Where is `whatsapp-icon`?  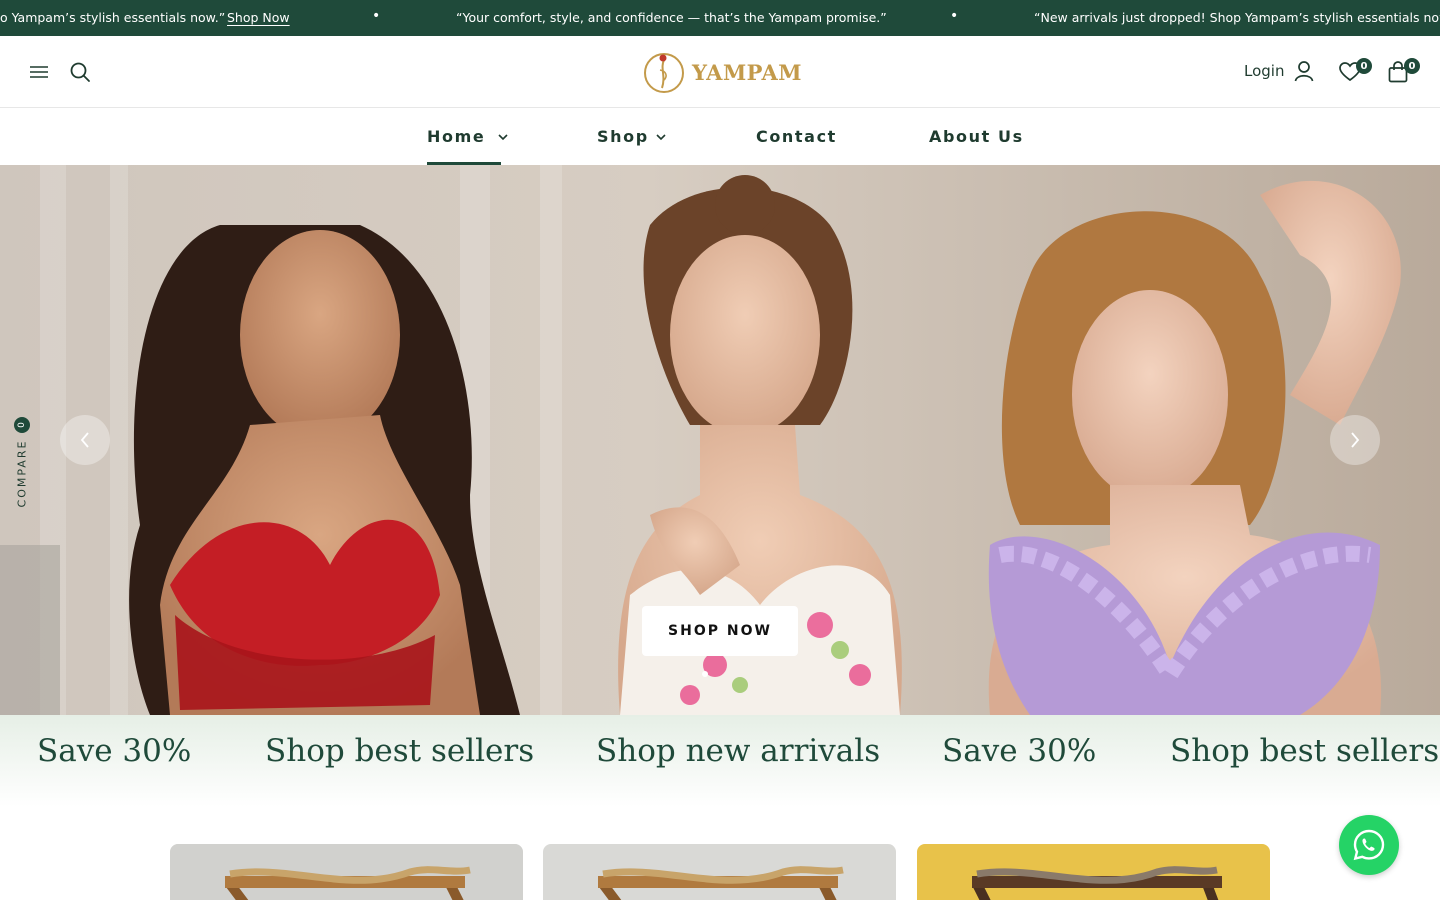 whatsapp-icon is located at coordinates (1369, 845).